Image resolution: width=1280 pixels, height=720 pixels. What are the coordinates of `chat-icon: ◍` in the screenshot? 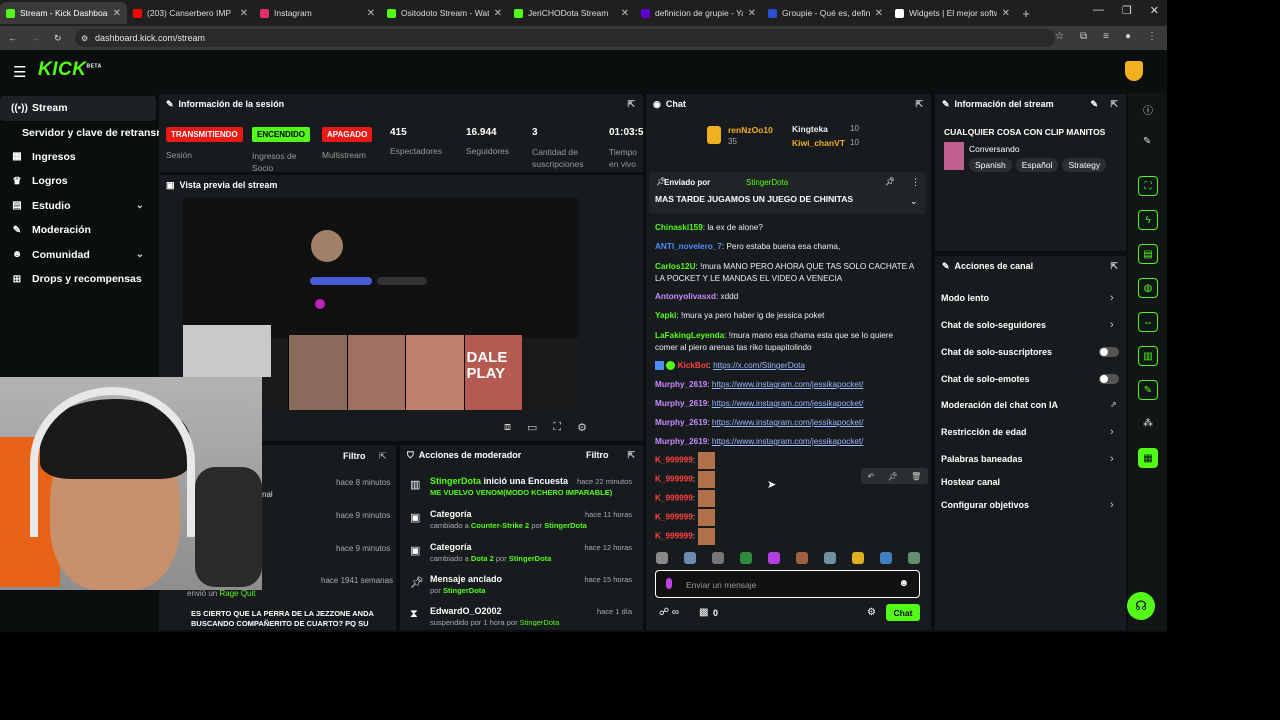 It's located at (1148, 288).